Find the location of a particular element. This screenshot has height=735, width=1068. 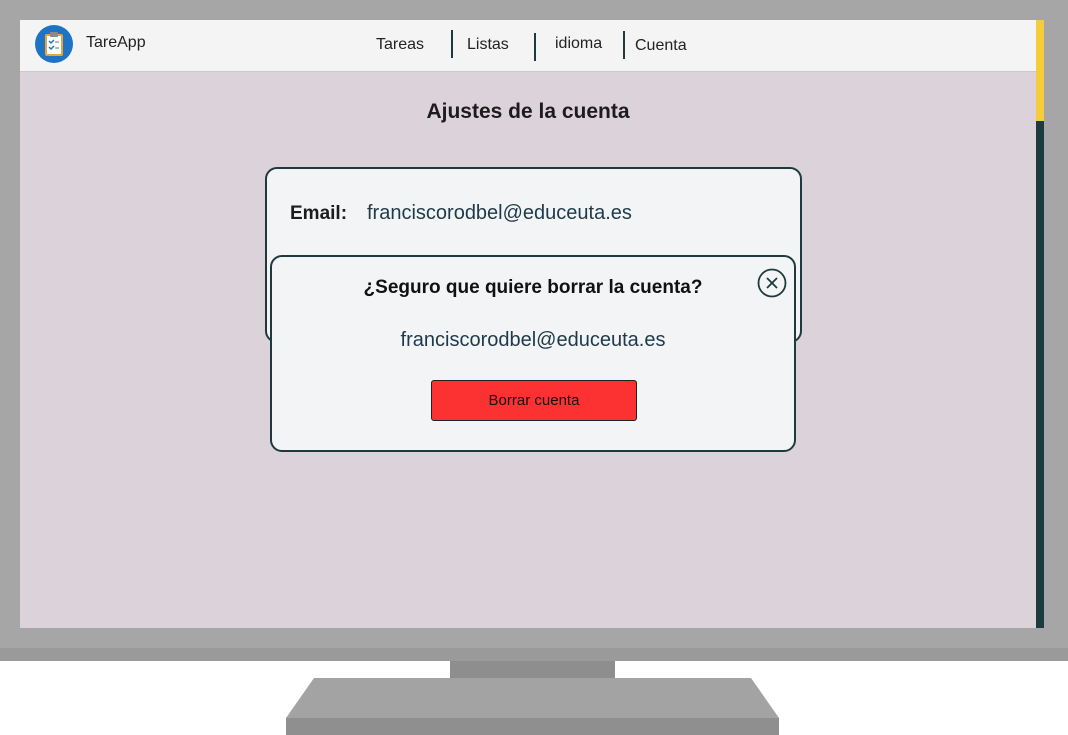

delete-account-button: Borrar cuenta is located at coordinates (534, 400).